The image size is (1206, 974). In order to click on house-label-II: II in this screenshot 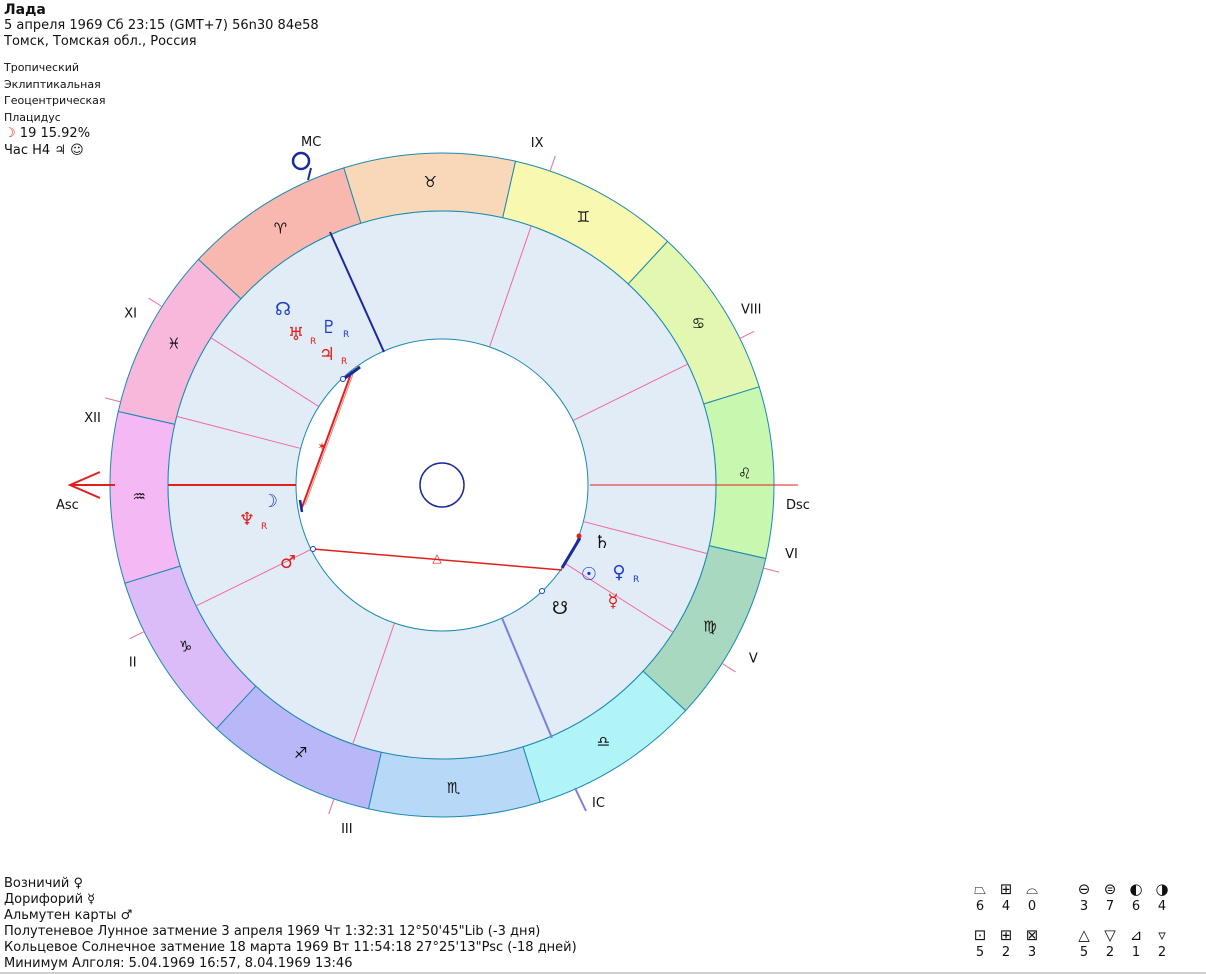, I will do `click(133, 662)`.